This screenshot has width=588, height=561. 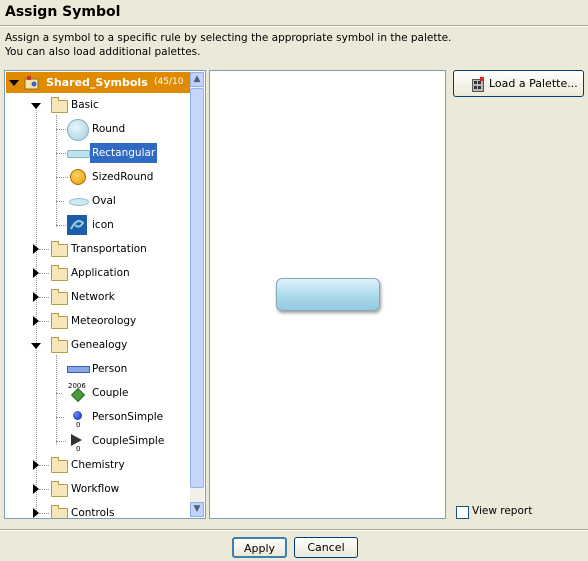 I want to click on tree-vertical-scrollbar: ▲ ▼, so click(x=197, y=294).